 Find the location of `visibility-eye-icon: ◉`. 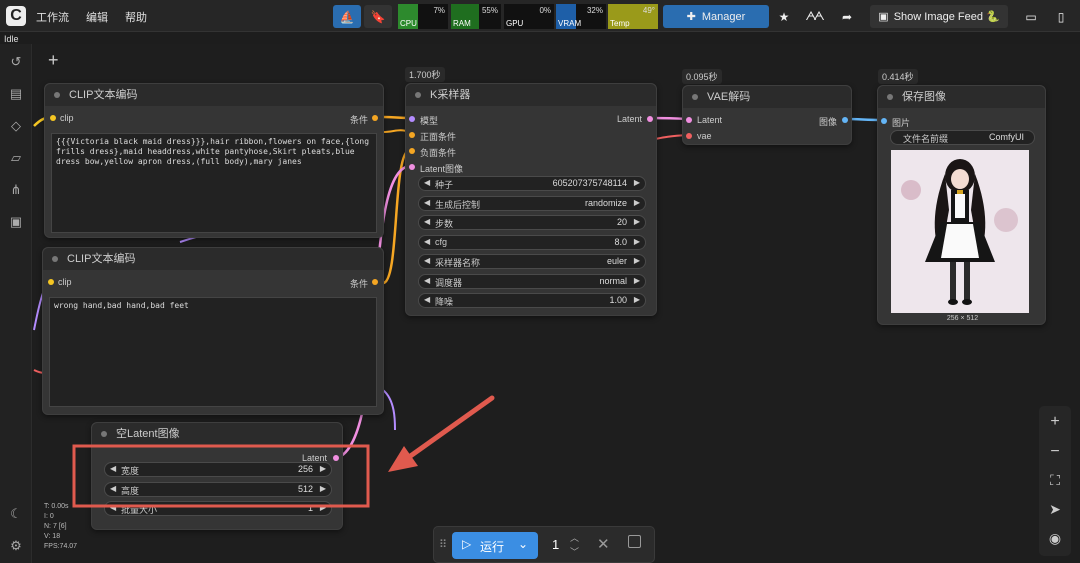

visibility-eye-icon: ◉ is located at coordinates (1055, 538).